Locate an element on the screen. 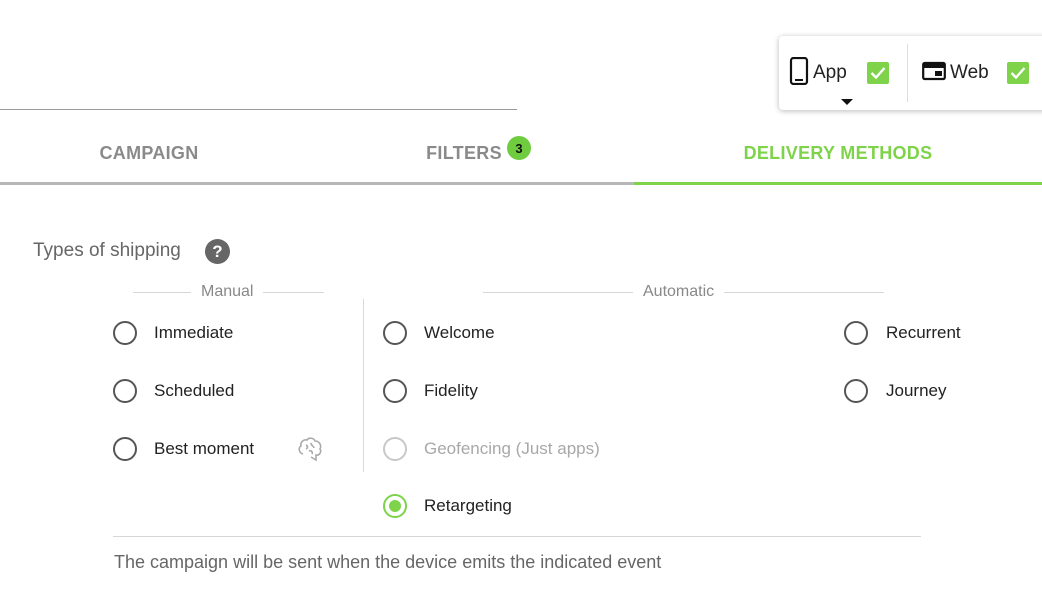 Image resolution: width=1042 pixels, height=606 pixels. radio-welcome is located at coordinates (395, 333).